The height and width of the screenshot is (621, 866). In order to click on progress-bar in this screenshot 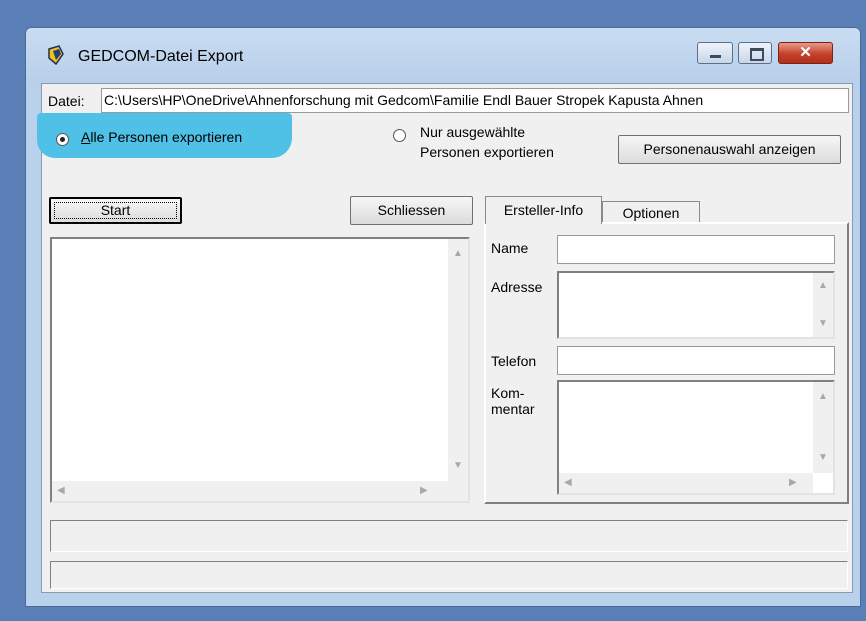, I will do `click(449, 536)`.